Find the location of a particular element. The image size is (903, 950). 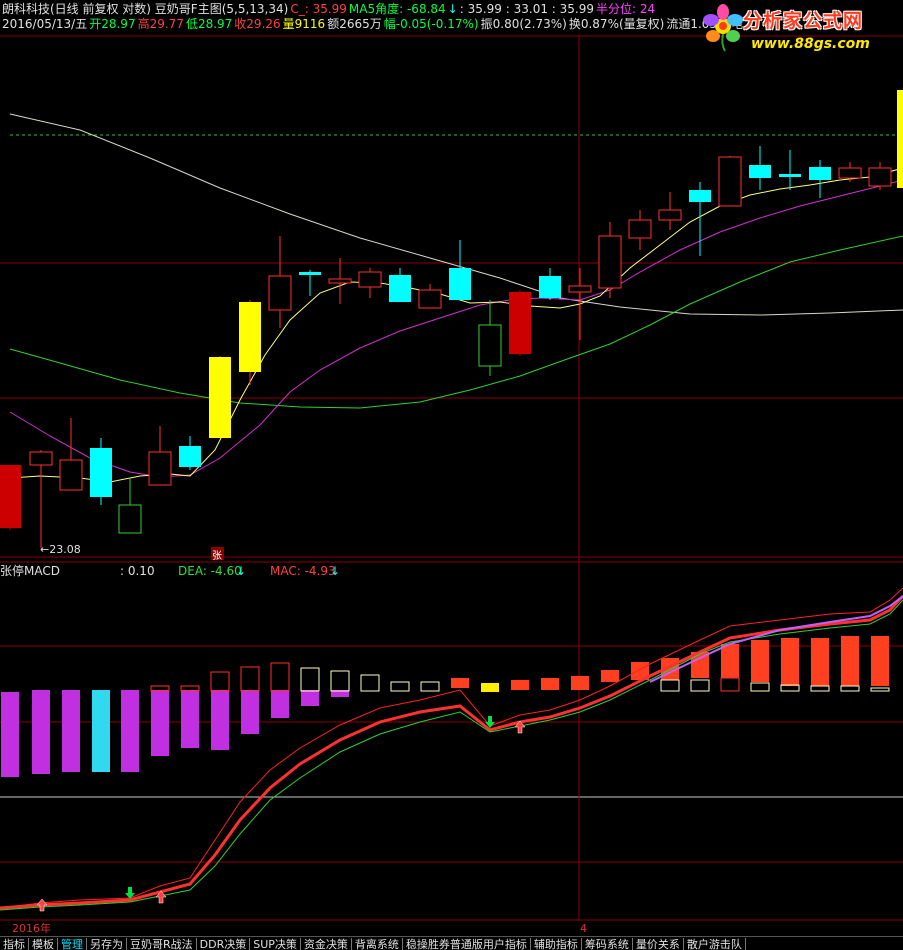

flower-logo-icon is located at coordinates (723, 28).